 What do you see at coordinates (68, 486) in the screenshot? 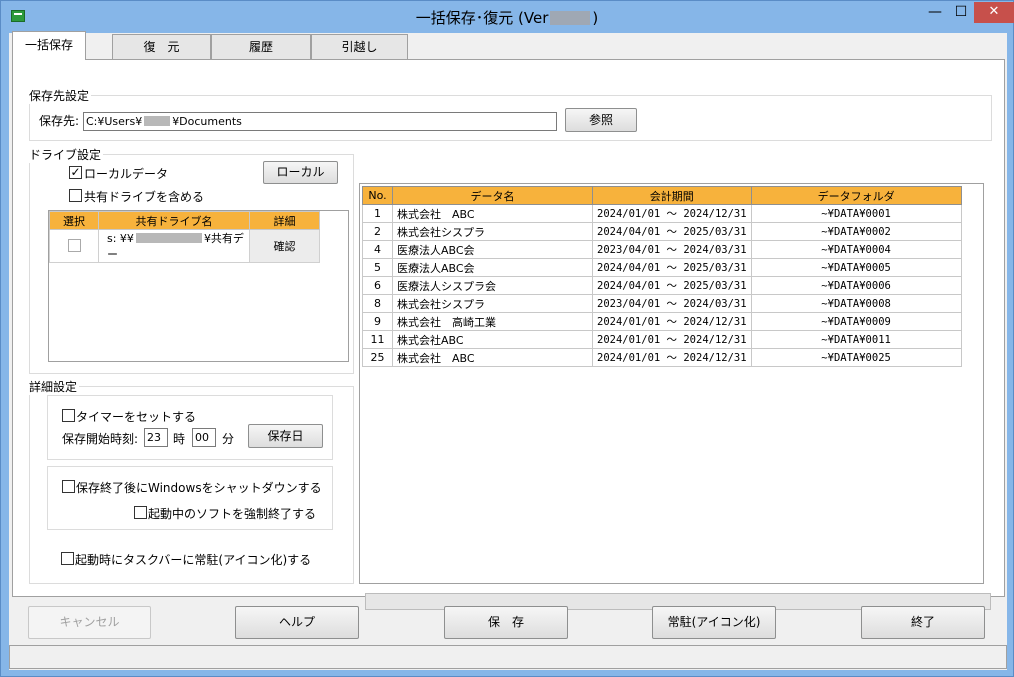
I see `shutdown-checkbox` at bounding box center [68, 486].